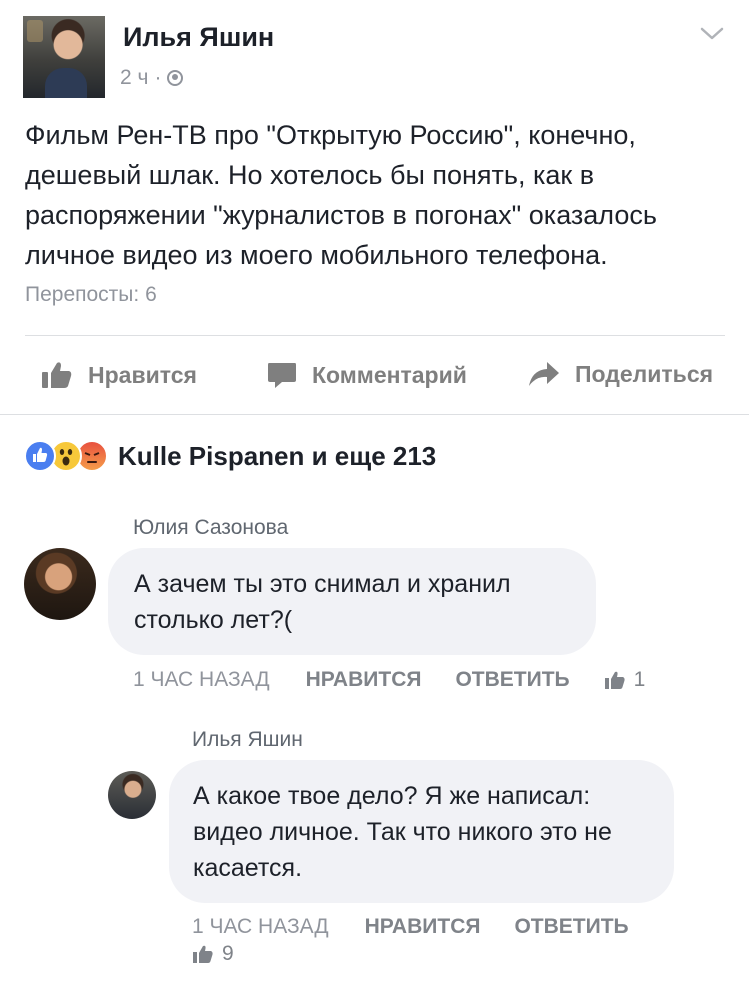 The height and width of the screenshot is (996, 749). I want to click on comment-like-count: 9, so click(213, 954).